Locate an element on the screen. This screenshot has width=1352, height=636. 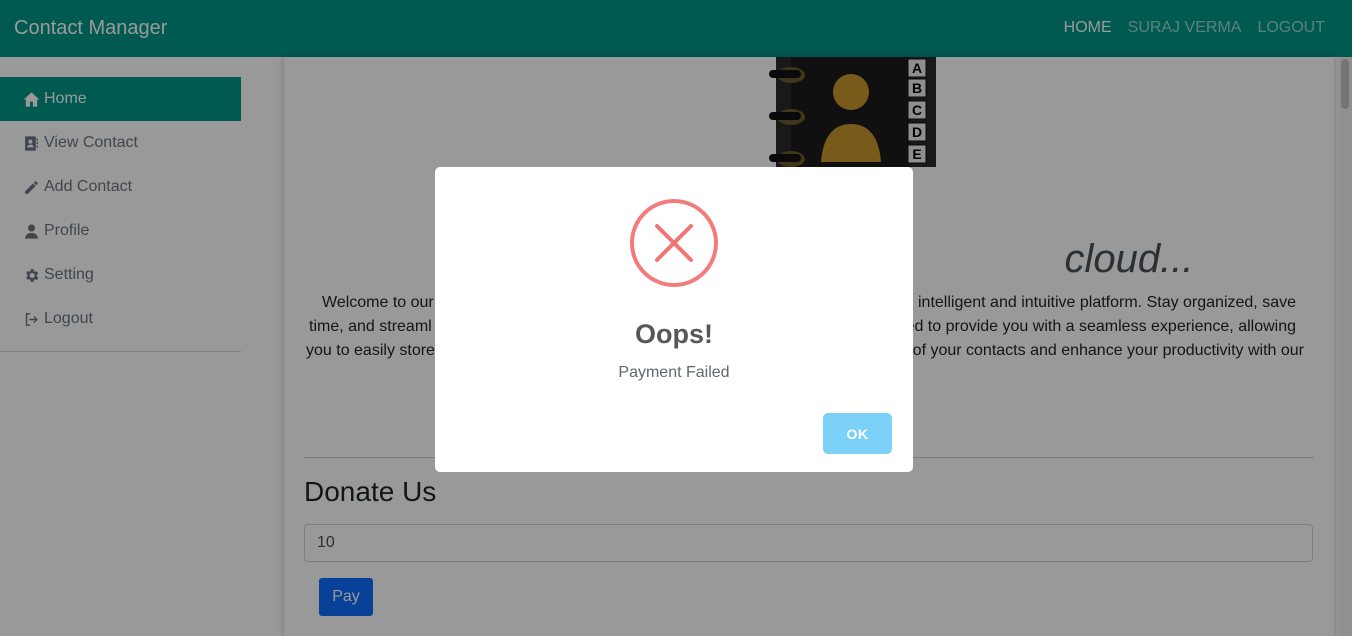
ok-button: OK is located at coordinates (857, 433).